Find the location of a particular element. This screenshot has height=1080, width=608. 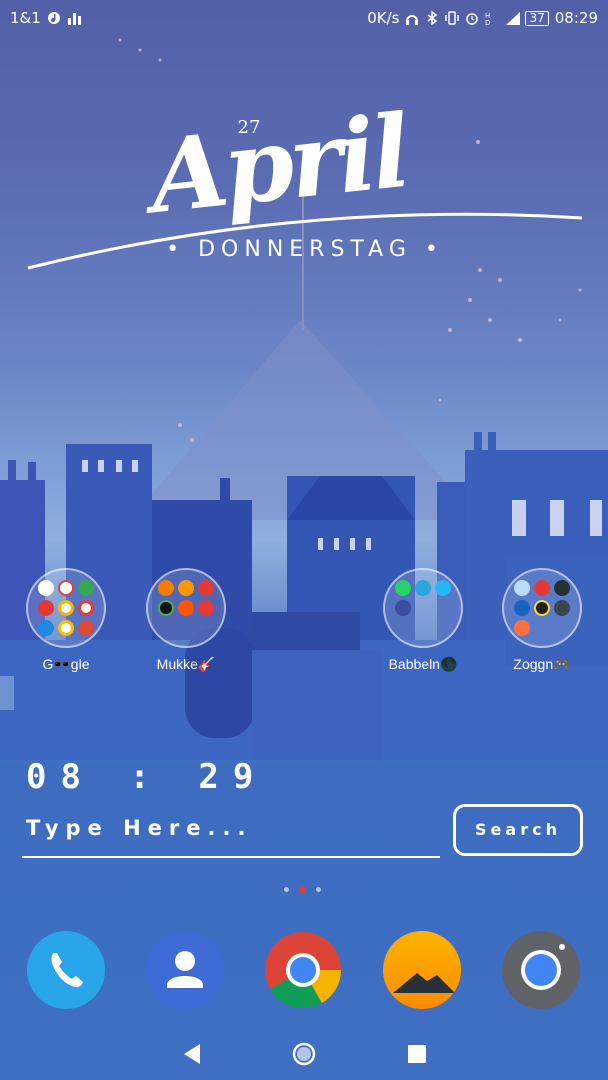

game-5-icon is located at coordinates (542, 608).